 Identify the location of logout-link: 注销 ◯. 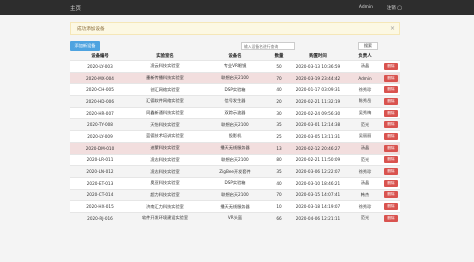
(394, 8).